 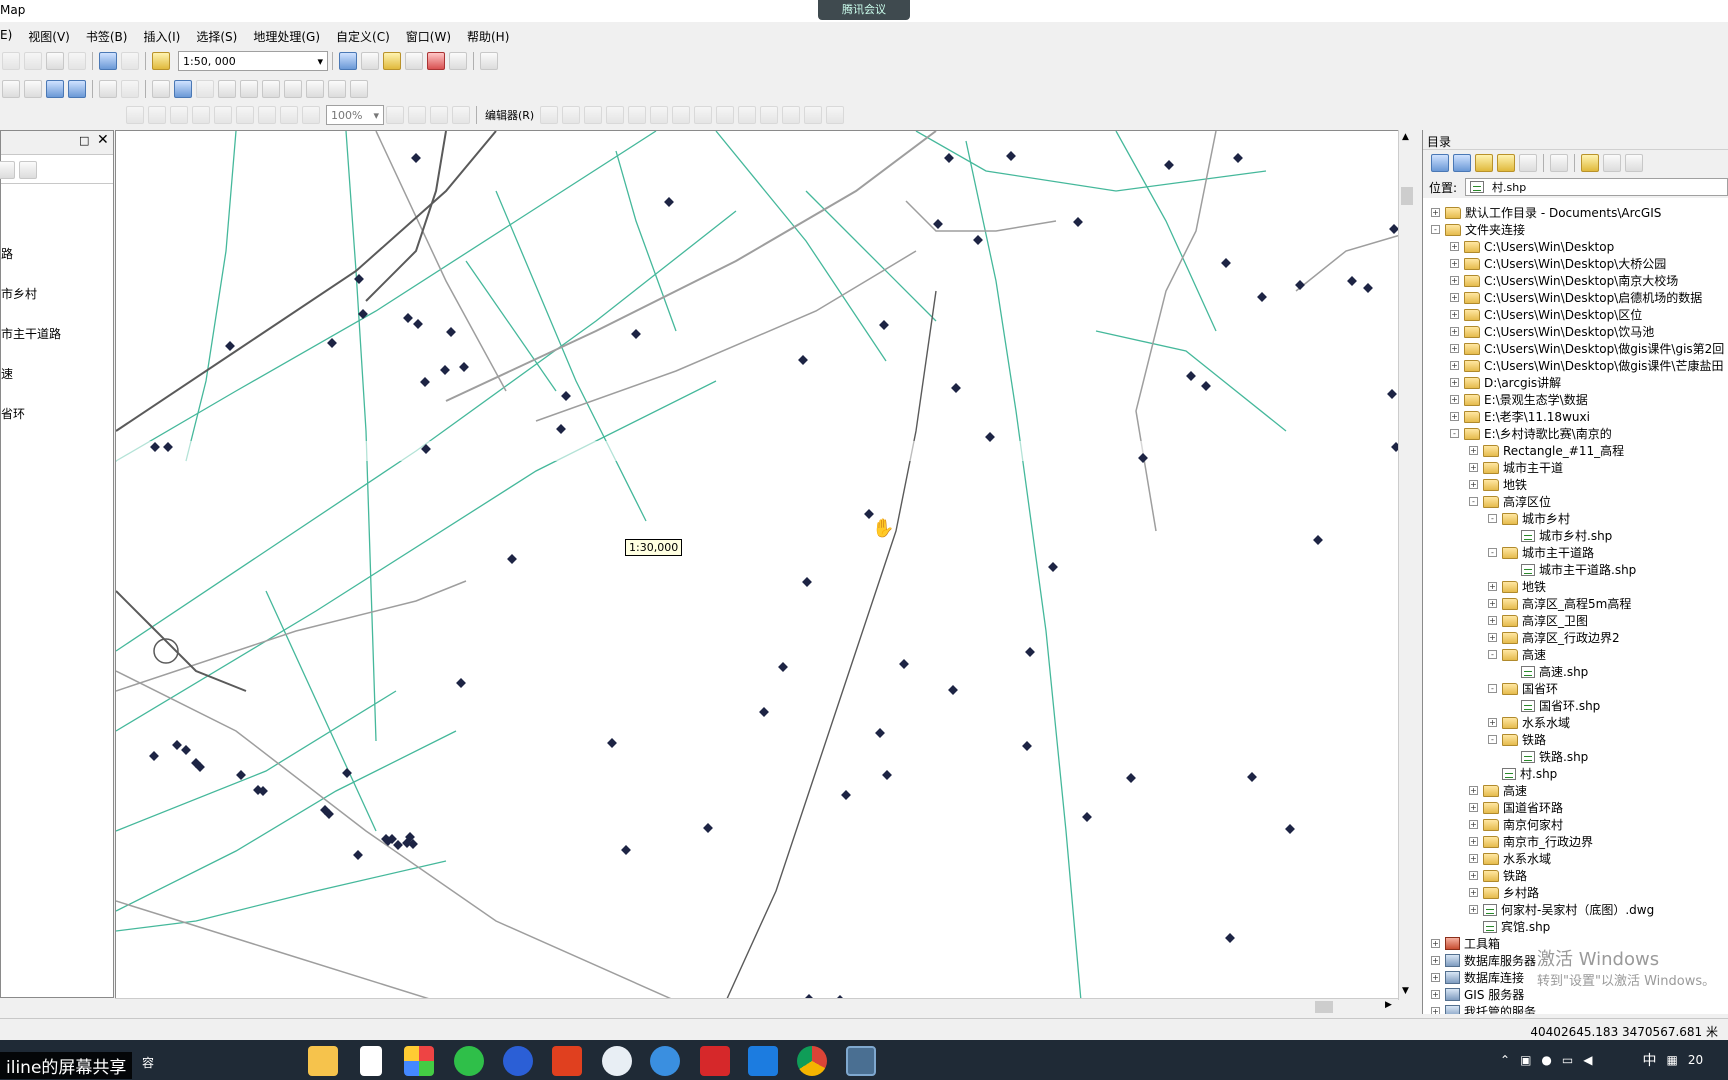 What do you see at coordinates (348, 61) in the screenshot?
I see `editor-toolbar-icon` at bounding box center [348, 61].